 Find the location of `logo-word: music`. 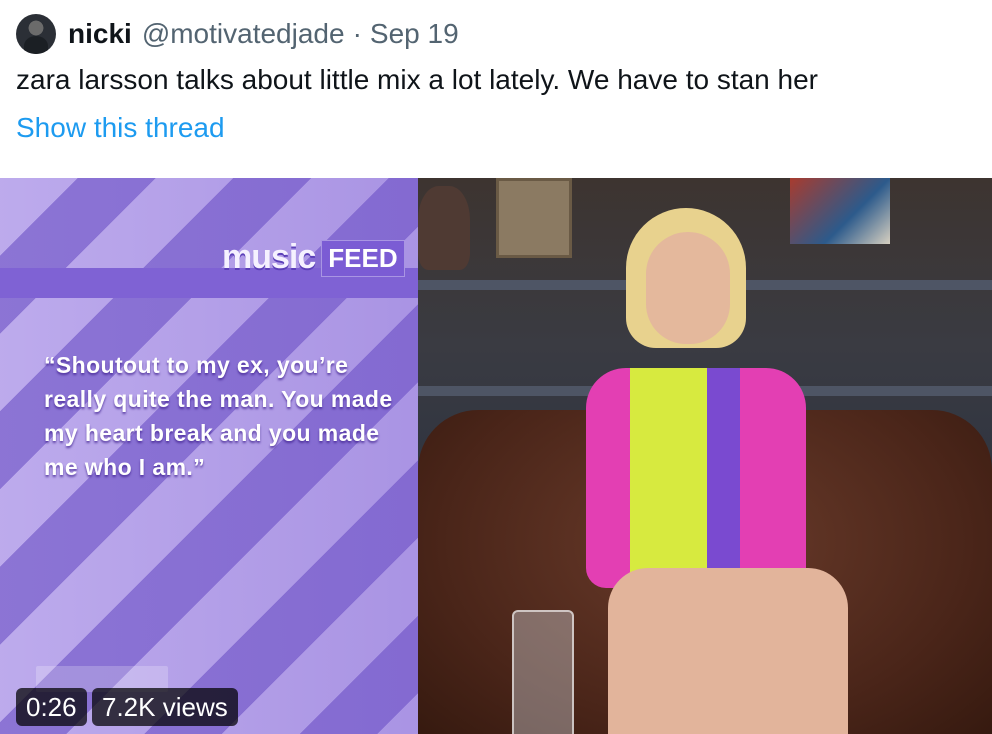

logo-word: music is located at coordinates (269, 257).